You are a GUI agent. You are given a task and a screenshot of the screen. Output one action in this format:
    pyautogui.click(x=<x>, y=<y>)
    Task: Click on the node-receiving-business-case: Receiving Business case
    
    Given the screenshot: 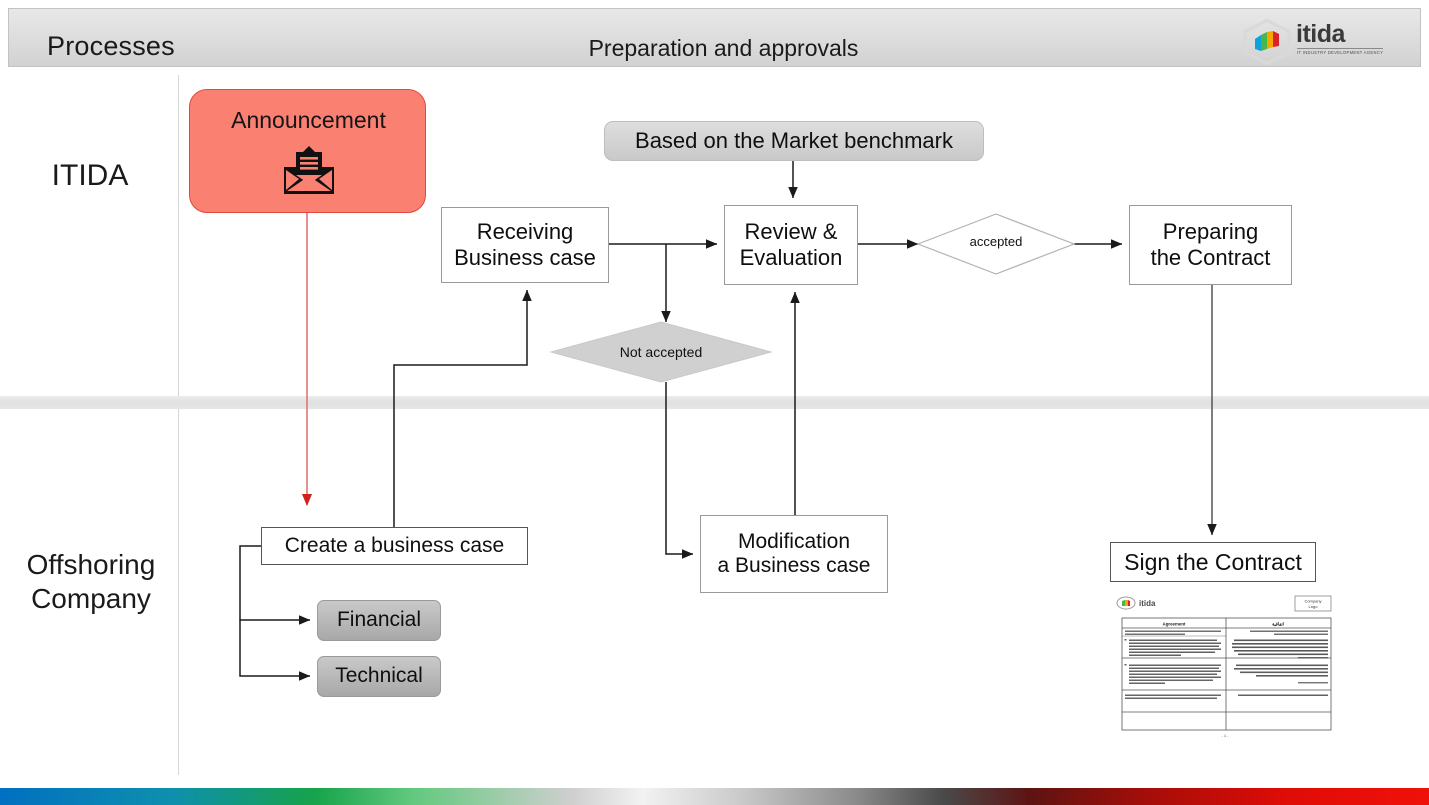 What is the action you would take?
    pyautogui.click(x=525, y=245)
    